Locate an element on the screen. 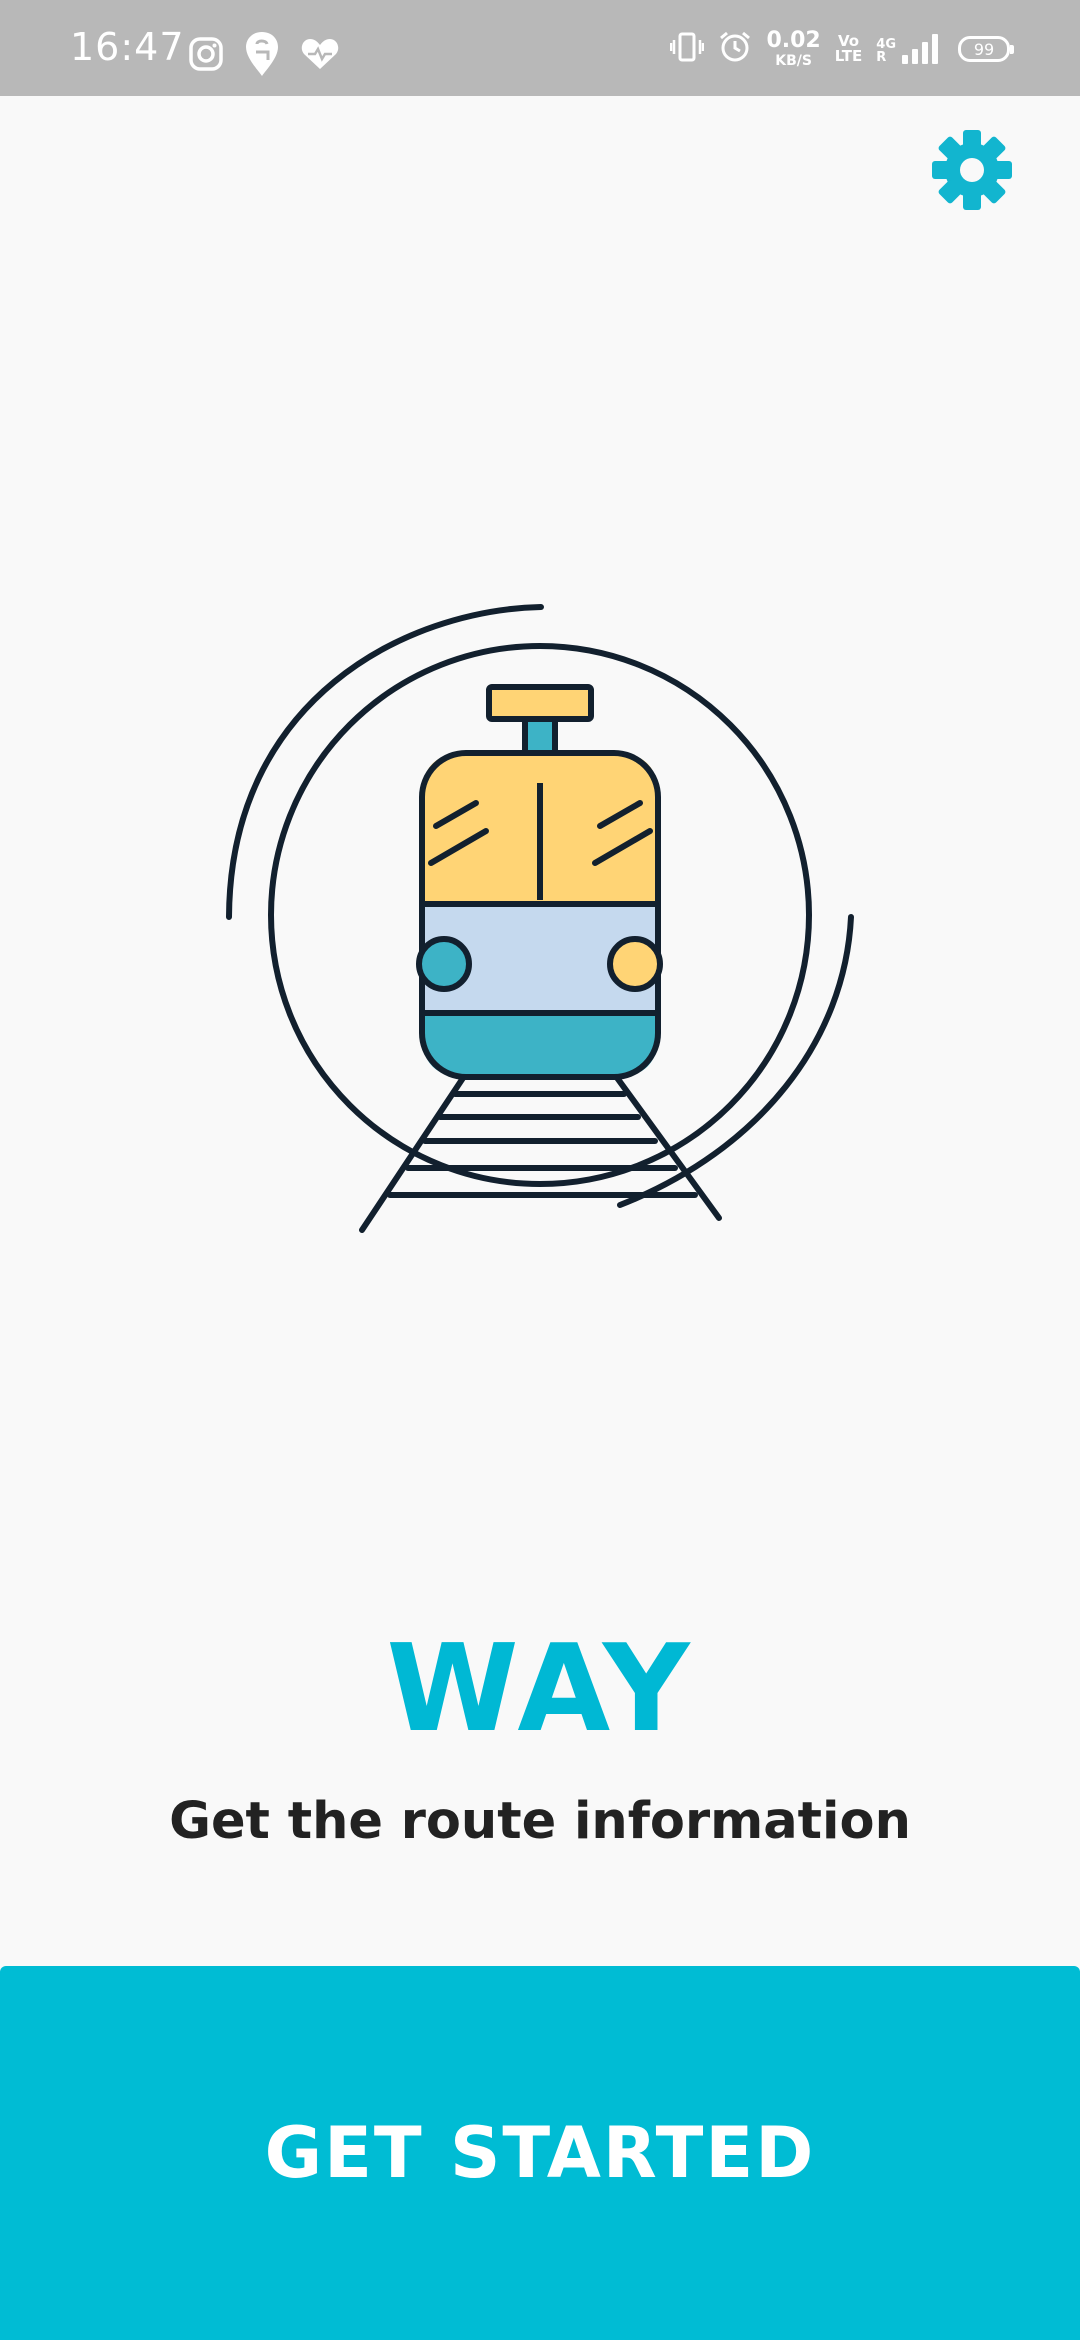 This screenshot has height=2340, width=1080. gear-icon is located at coordinates (972, 172).